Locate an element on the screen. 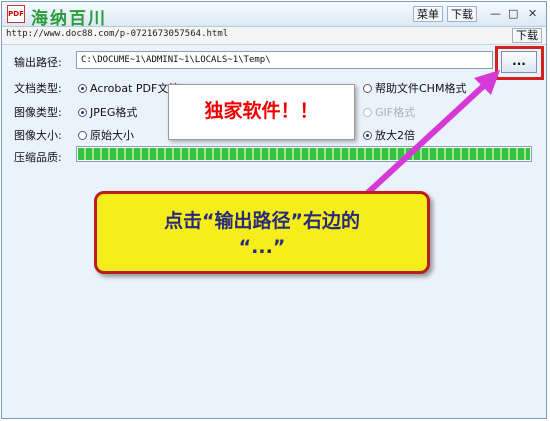 Image resolution: width=550 pixels, height=421 pixels. image-size-label: 图像大小: is located at coordinates (38, 135).